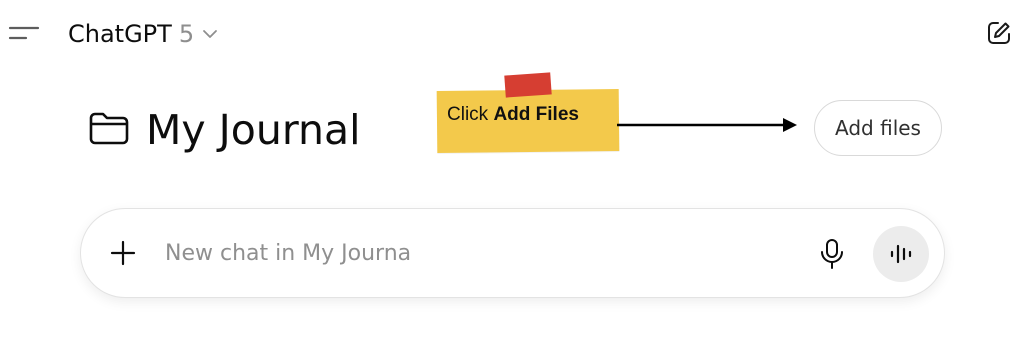 The image size is (1024, 341). Describe the element at coordinates (186, 34) in the screenshot. I see `model-version: 5` at that location.